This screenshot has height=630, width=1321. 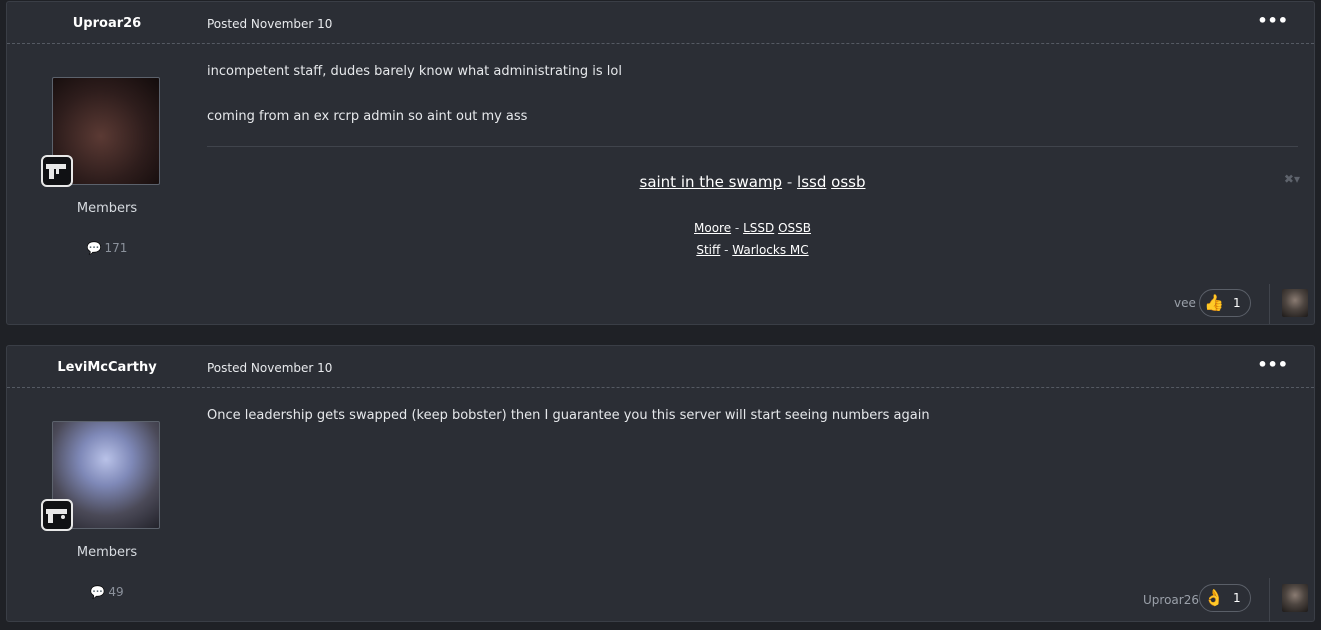 I want to click on post-count-value: 49, so click(x=116, y=592).